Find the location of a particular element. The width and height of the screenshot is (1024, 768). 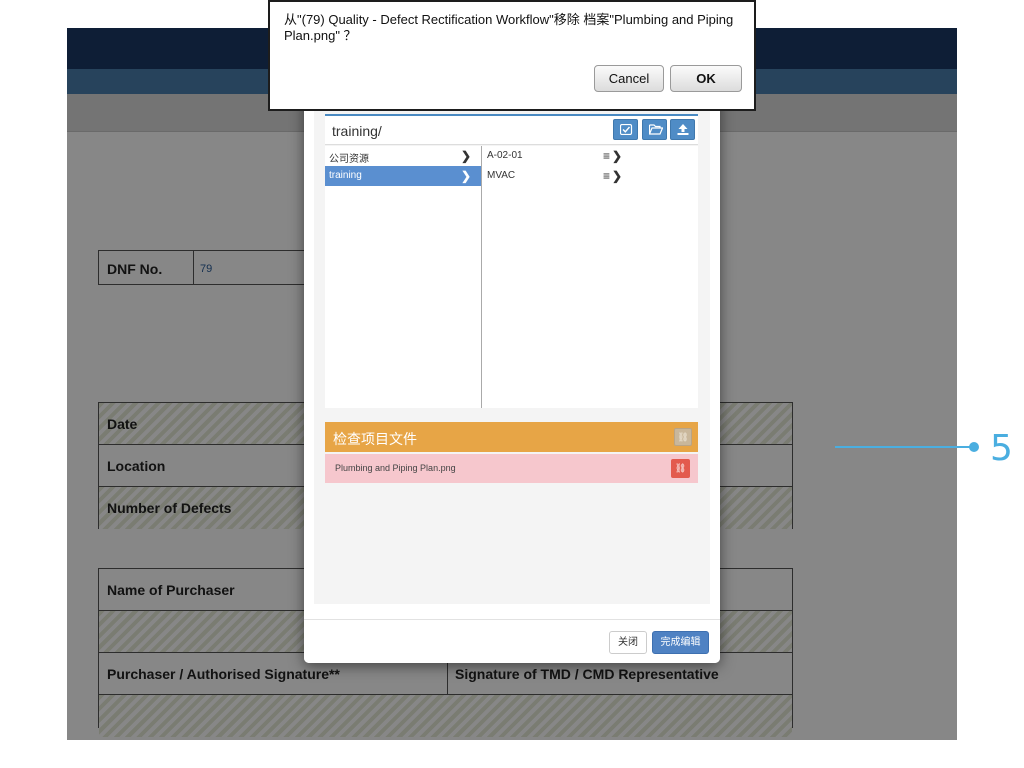

unlink-all-button: ⛓ is located at coordinates (683, 437).